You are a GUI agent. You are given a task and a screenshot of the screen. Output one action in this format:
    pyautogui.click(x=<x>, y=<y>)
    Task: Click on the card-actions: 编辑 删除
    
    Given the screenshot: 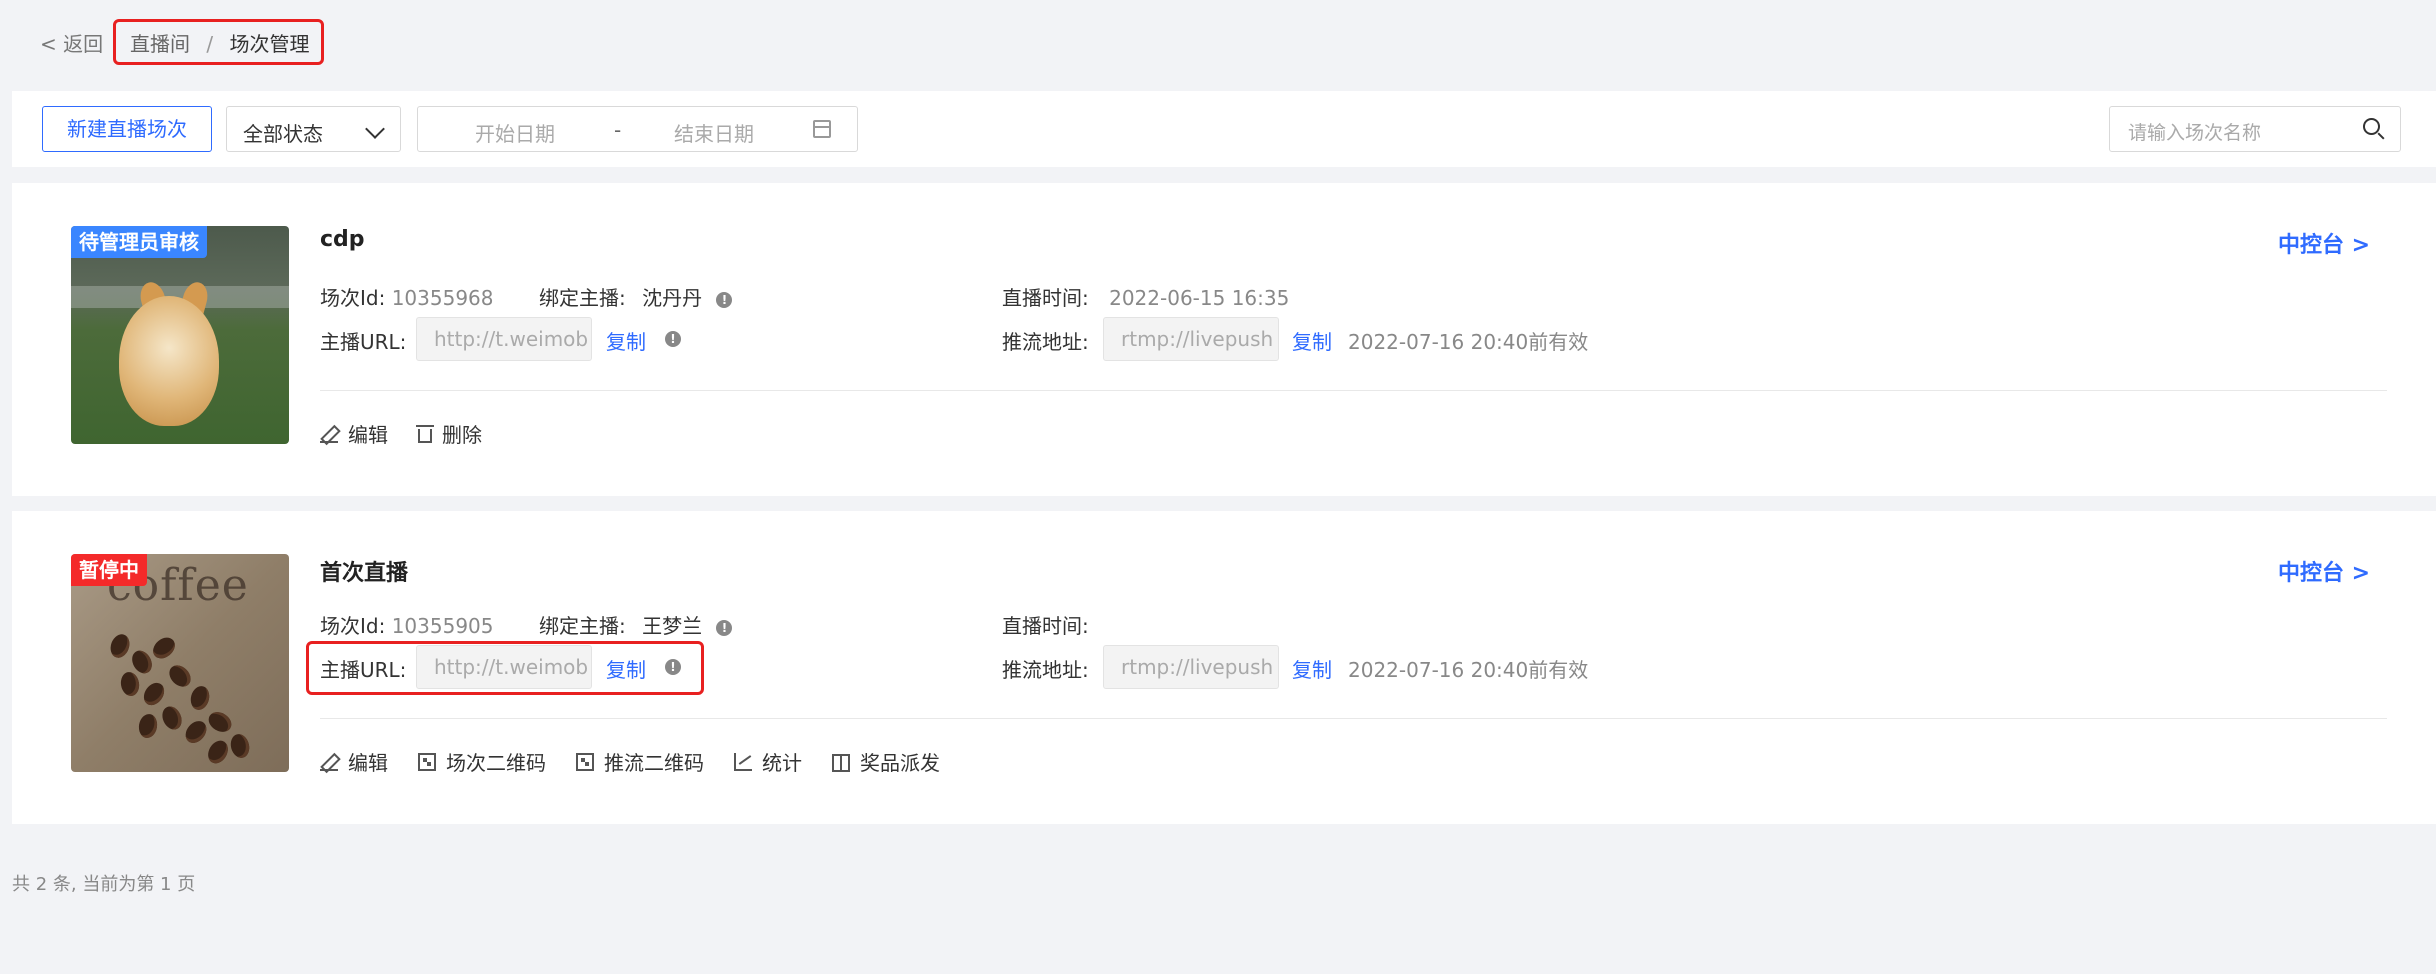 What is the action you would take?
    pyautogui.click(x=416, y=433)
    